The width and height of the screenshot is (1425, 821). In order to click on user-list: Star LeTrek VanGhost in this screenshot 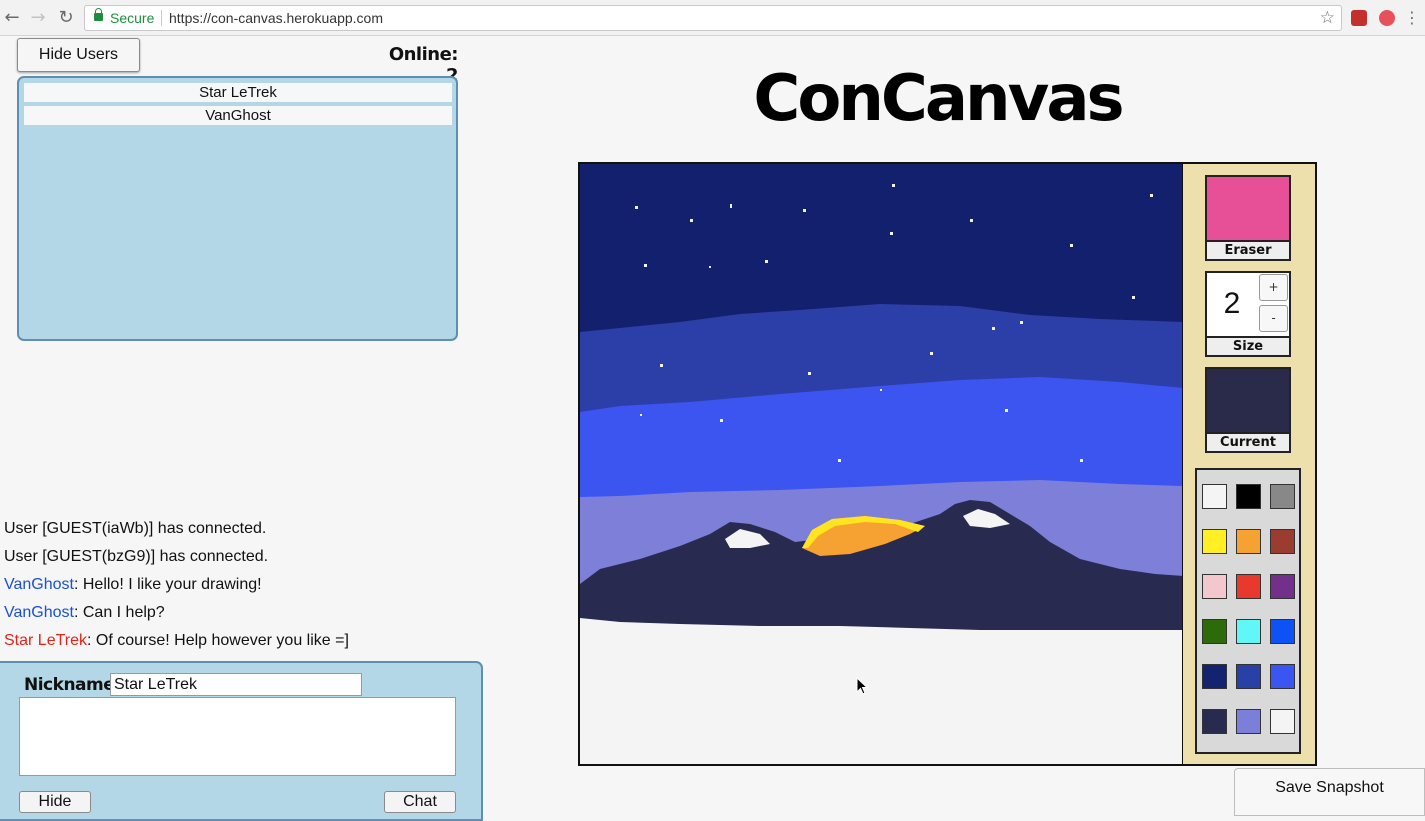, I will do `click(237, 208)`.